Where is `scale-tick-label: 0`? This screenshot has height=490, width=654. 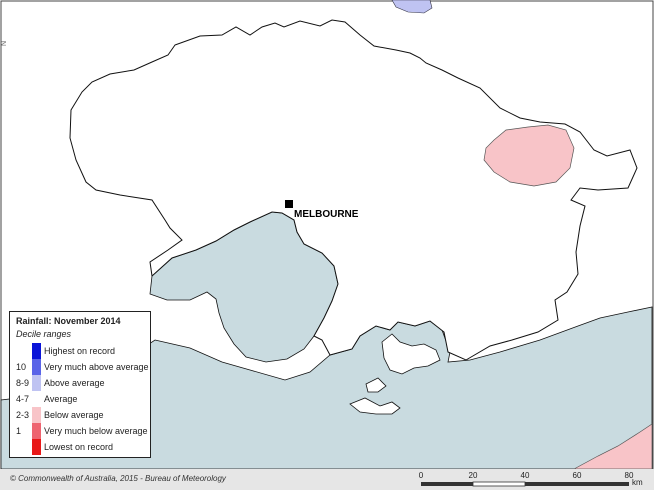
scale-tick-label: 0 is located at coordinates (421, 475).